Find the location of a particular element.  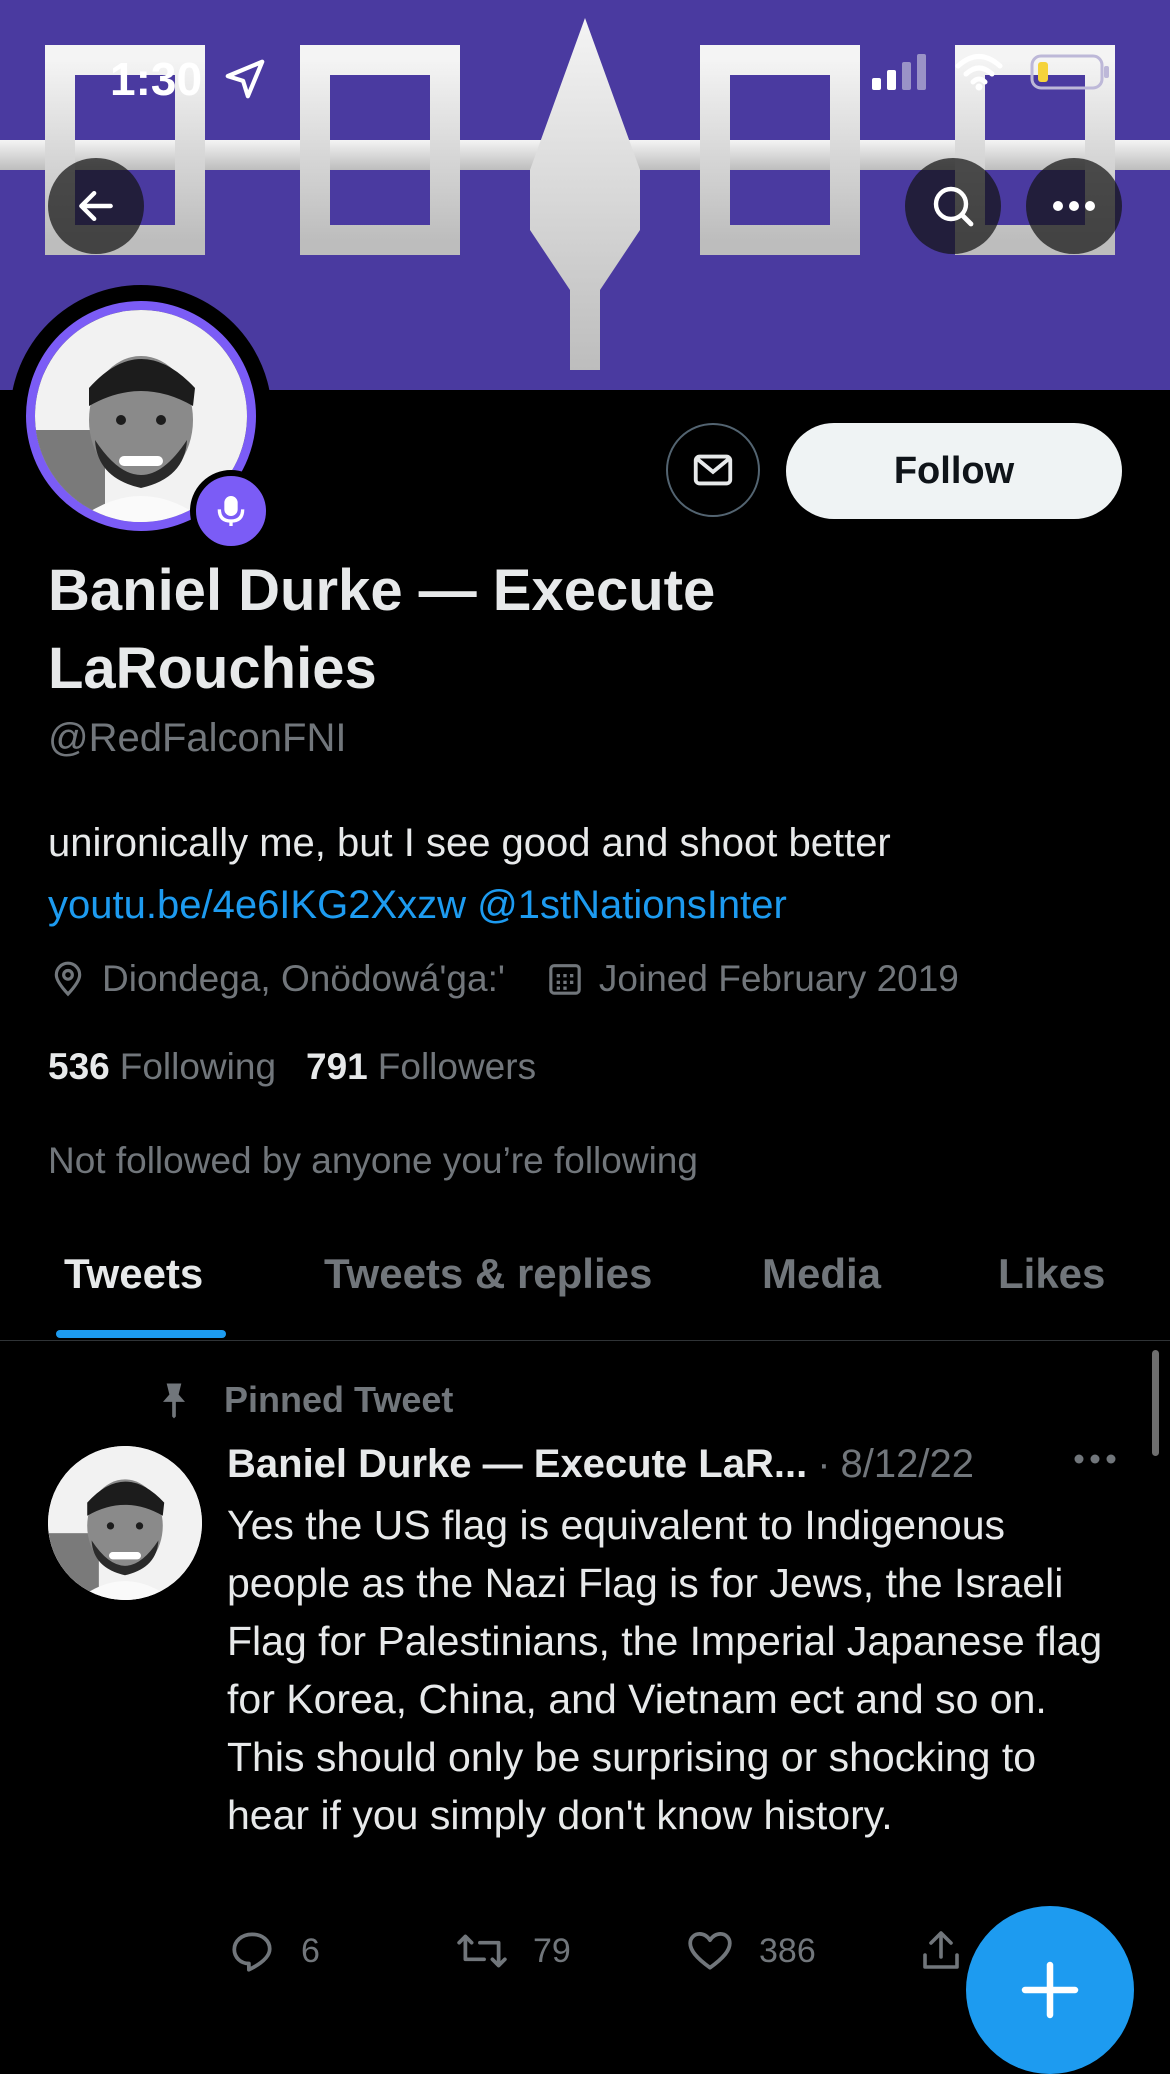

avatar-photo is located at coordinates (125, 1523).